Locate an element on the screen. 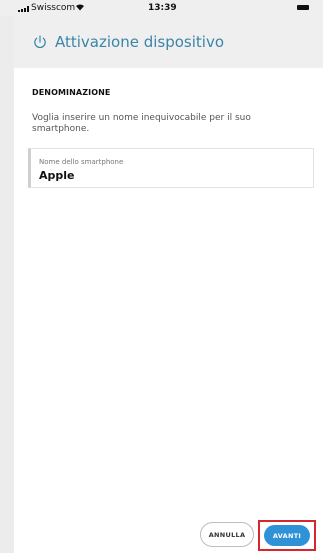  smartphone-name-field: Nome dello smartphone is located at coordinates (171, 168).